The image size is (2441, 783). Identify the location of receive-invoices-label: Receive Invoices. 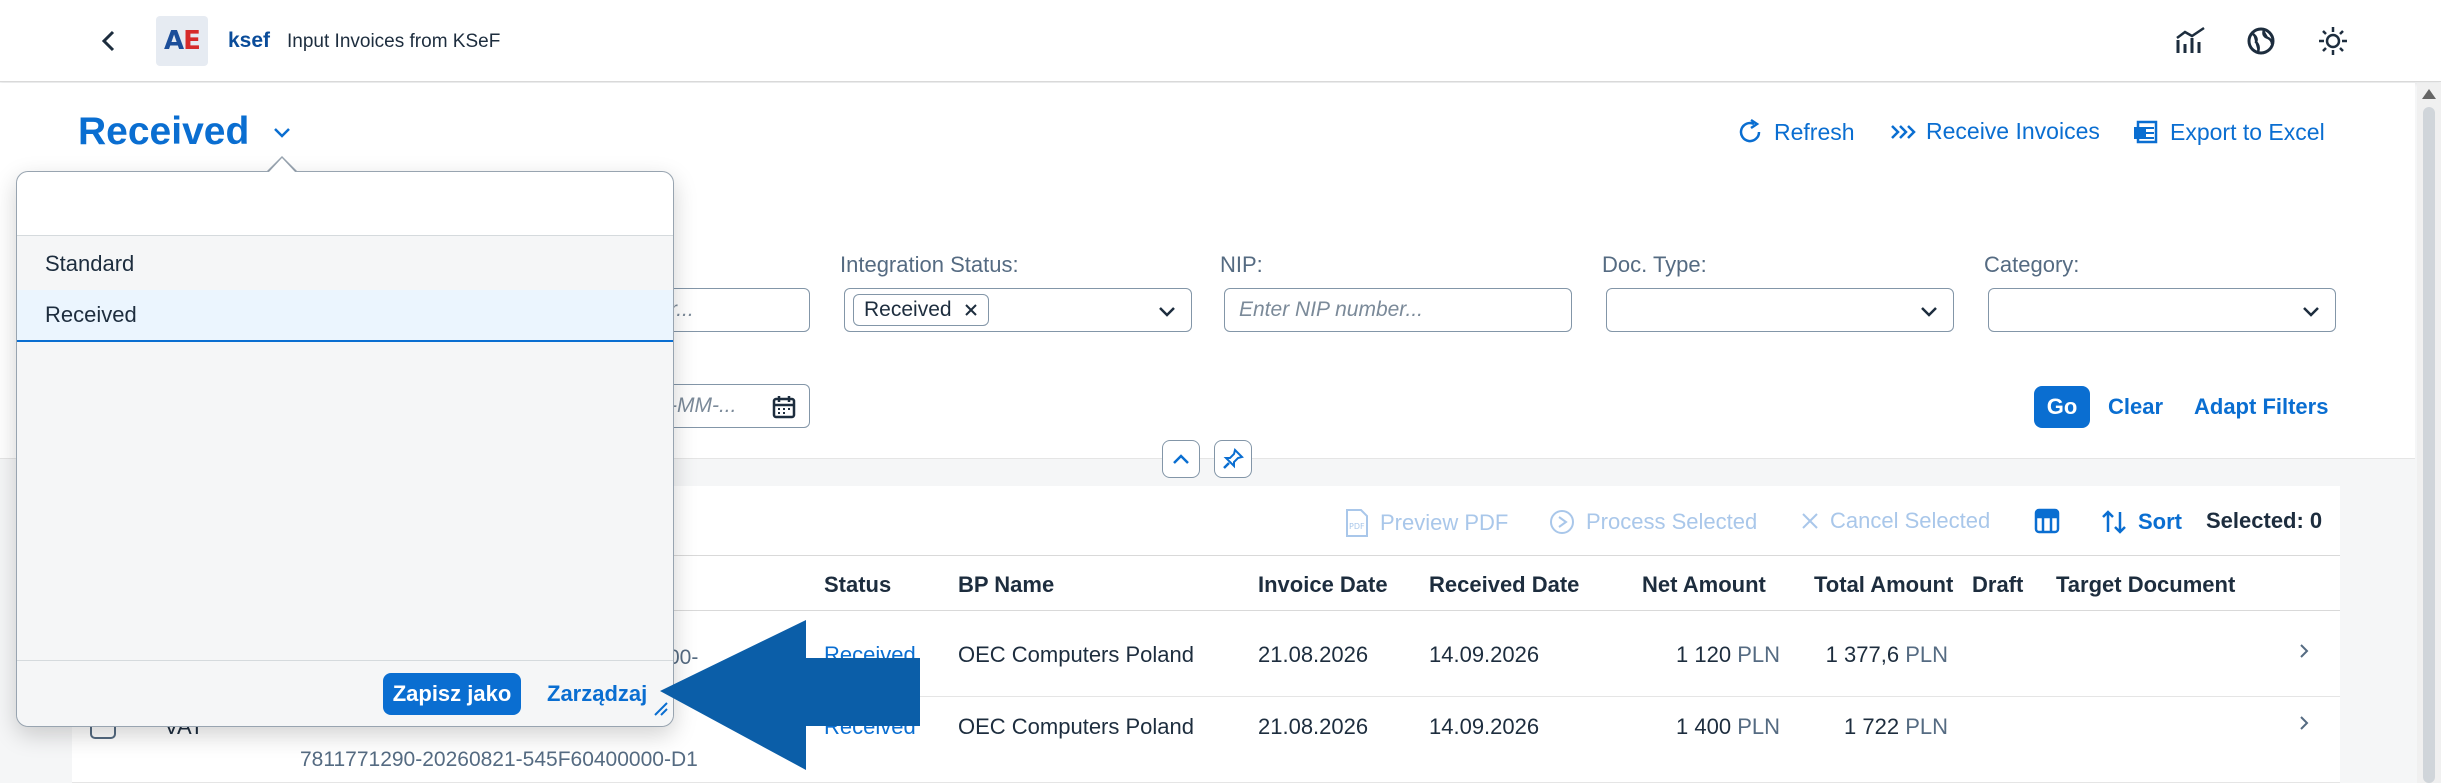
(2013, 131).